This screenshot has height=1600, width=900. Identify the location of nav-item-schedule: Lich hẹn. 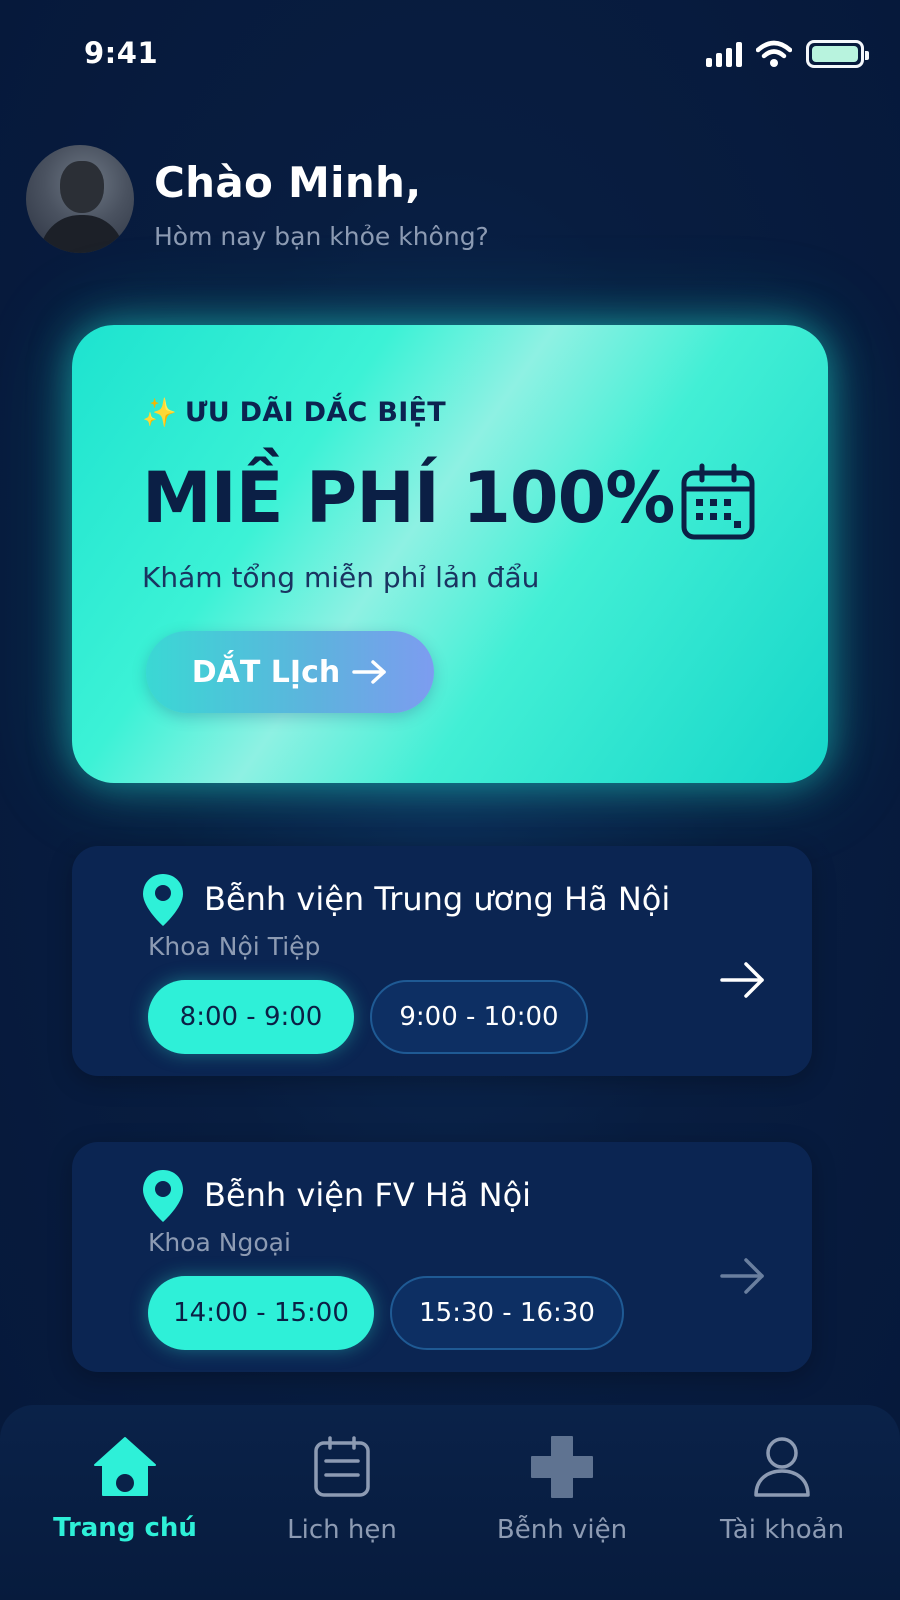
(342, 1490).